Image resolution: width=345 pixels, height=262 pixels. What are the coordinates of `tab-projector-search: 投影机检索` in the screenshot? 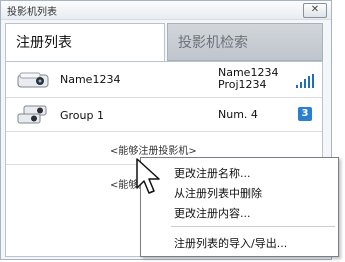 It's located at (245, 42).